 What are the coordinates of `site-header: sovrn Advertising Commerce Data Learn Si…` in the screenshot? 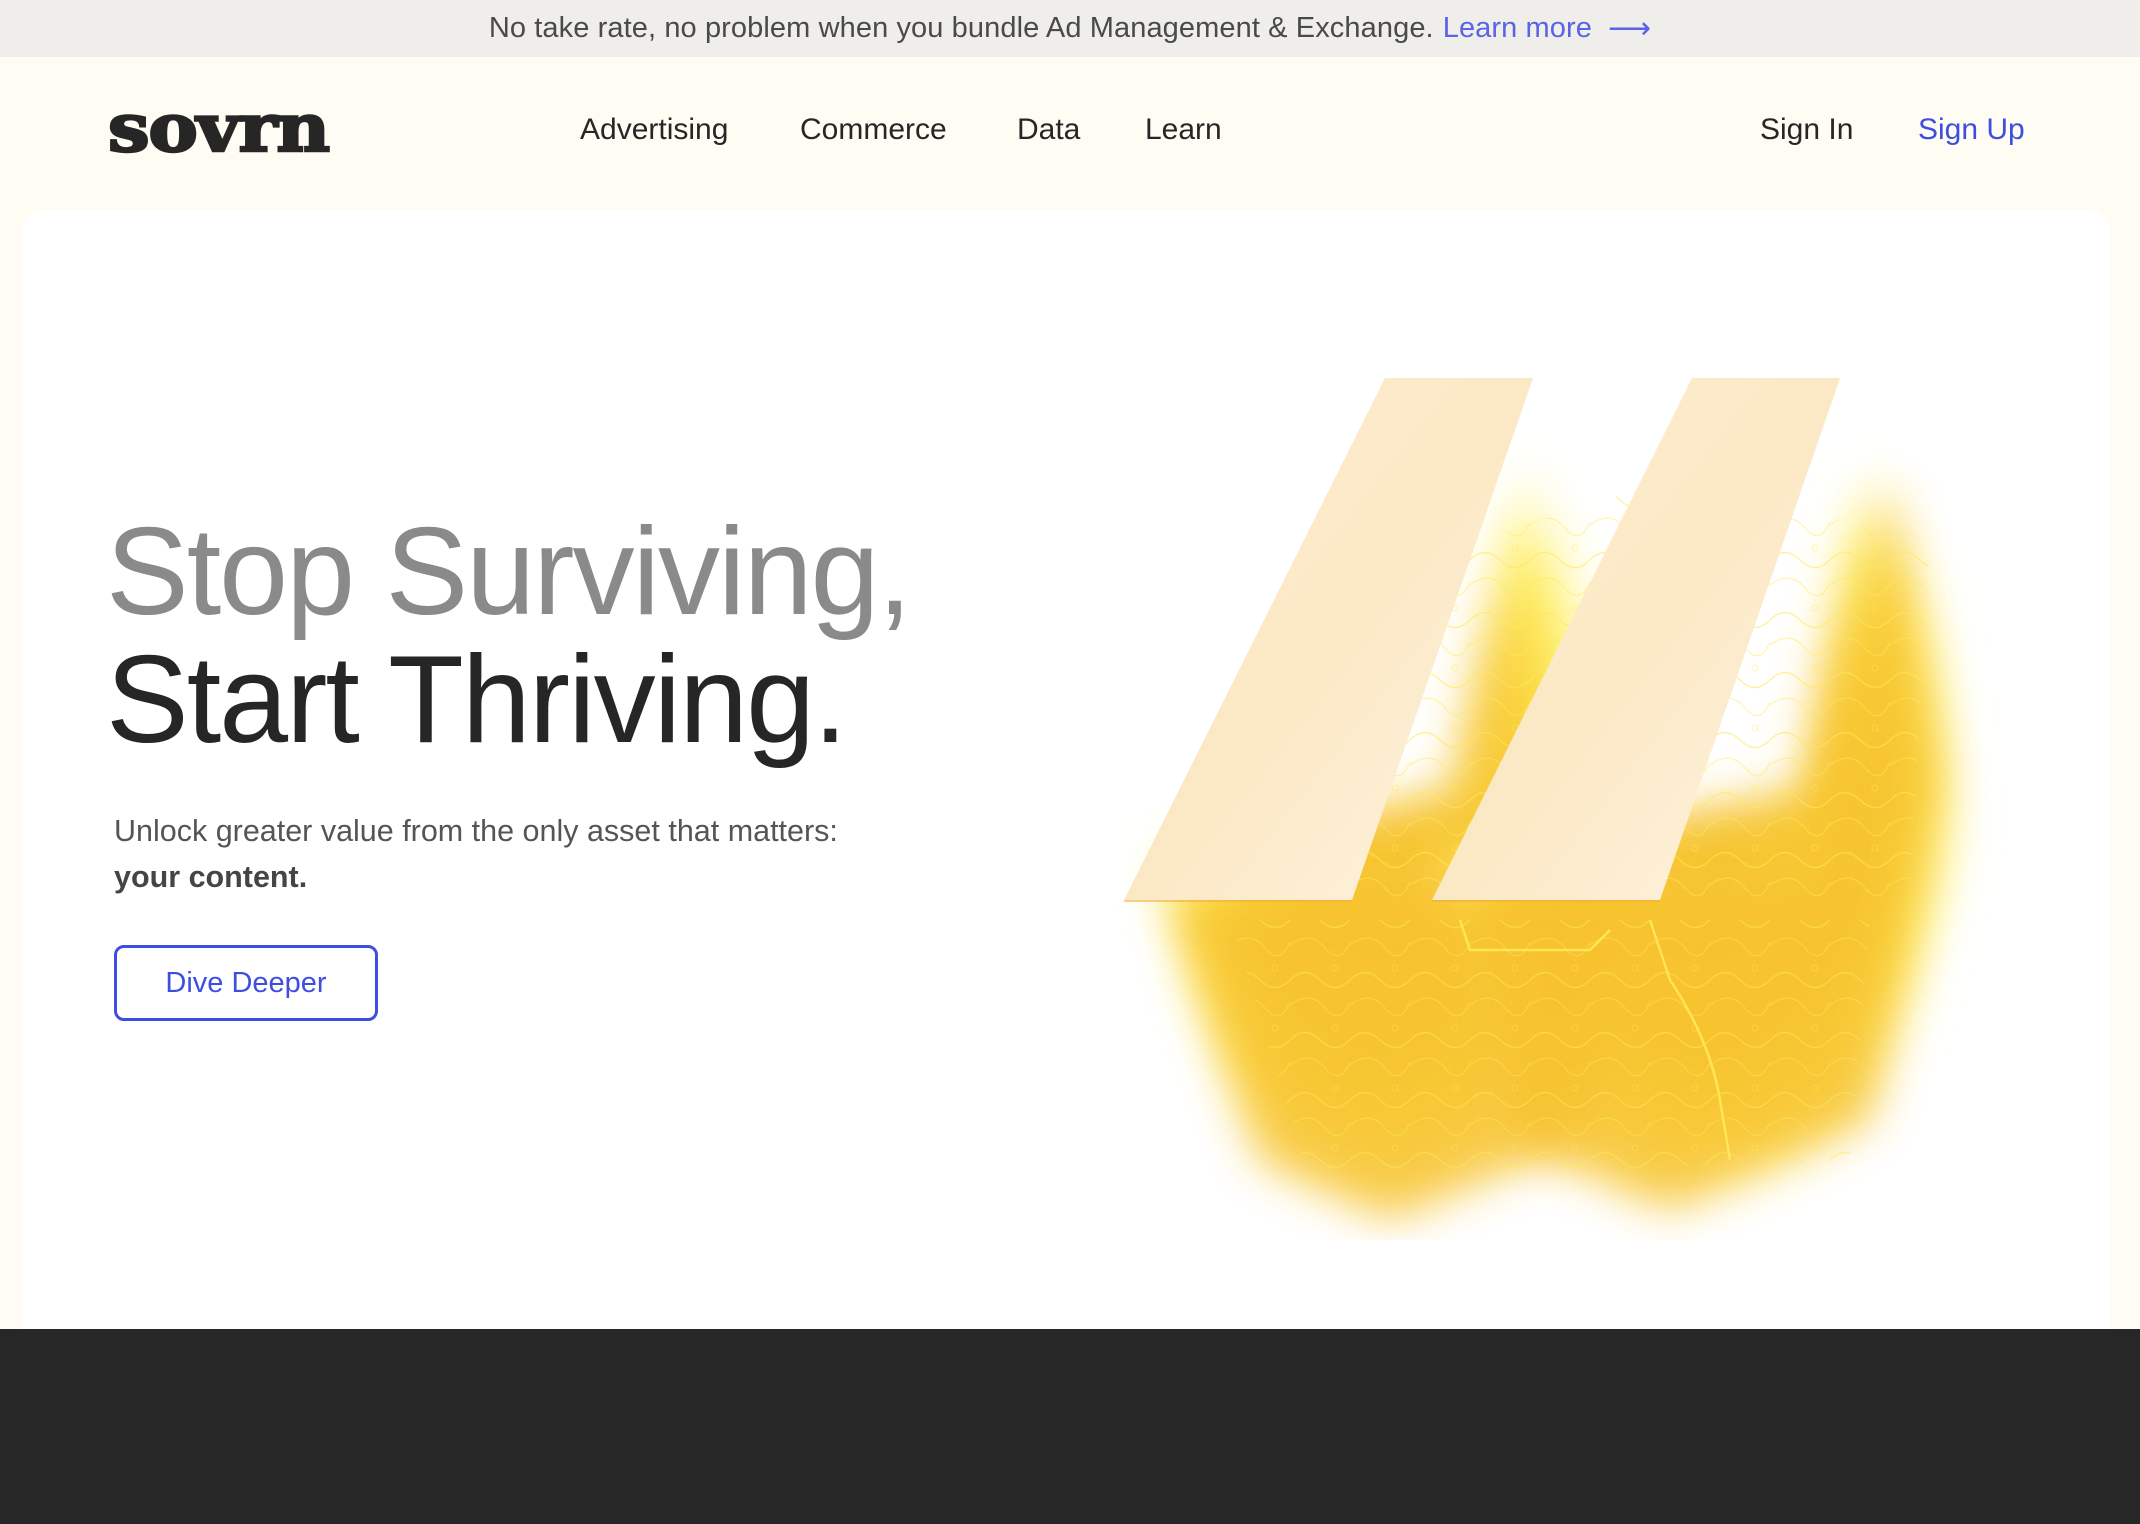 It's located at (1070, 133).